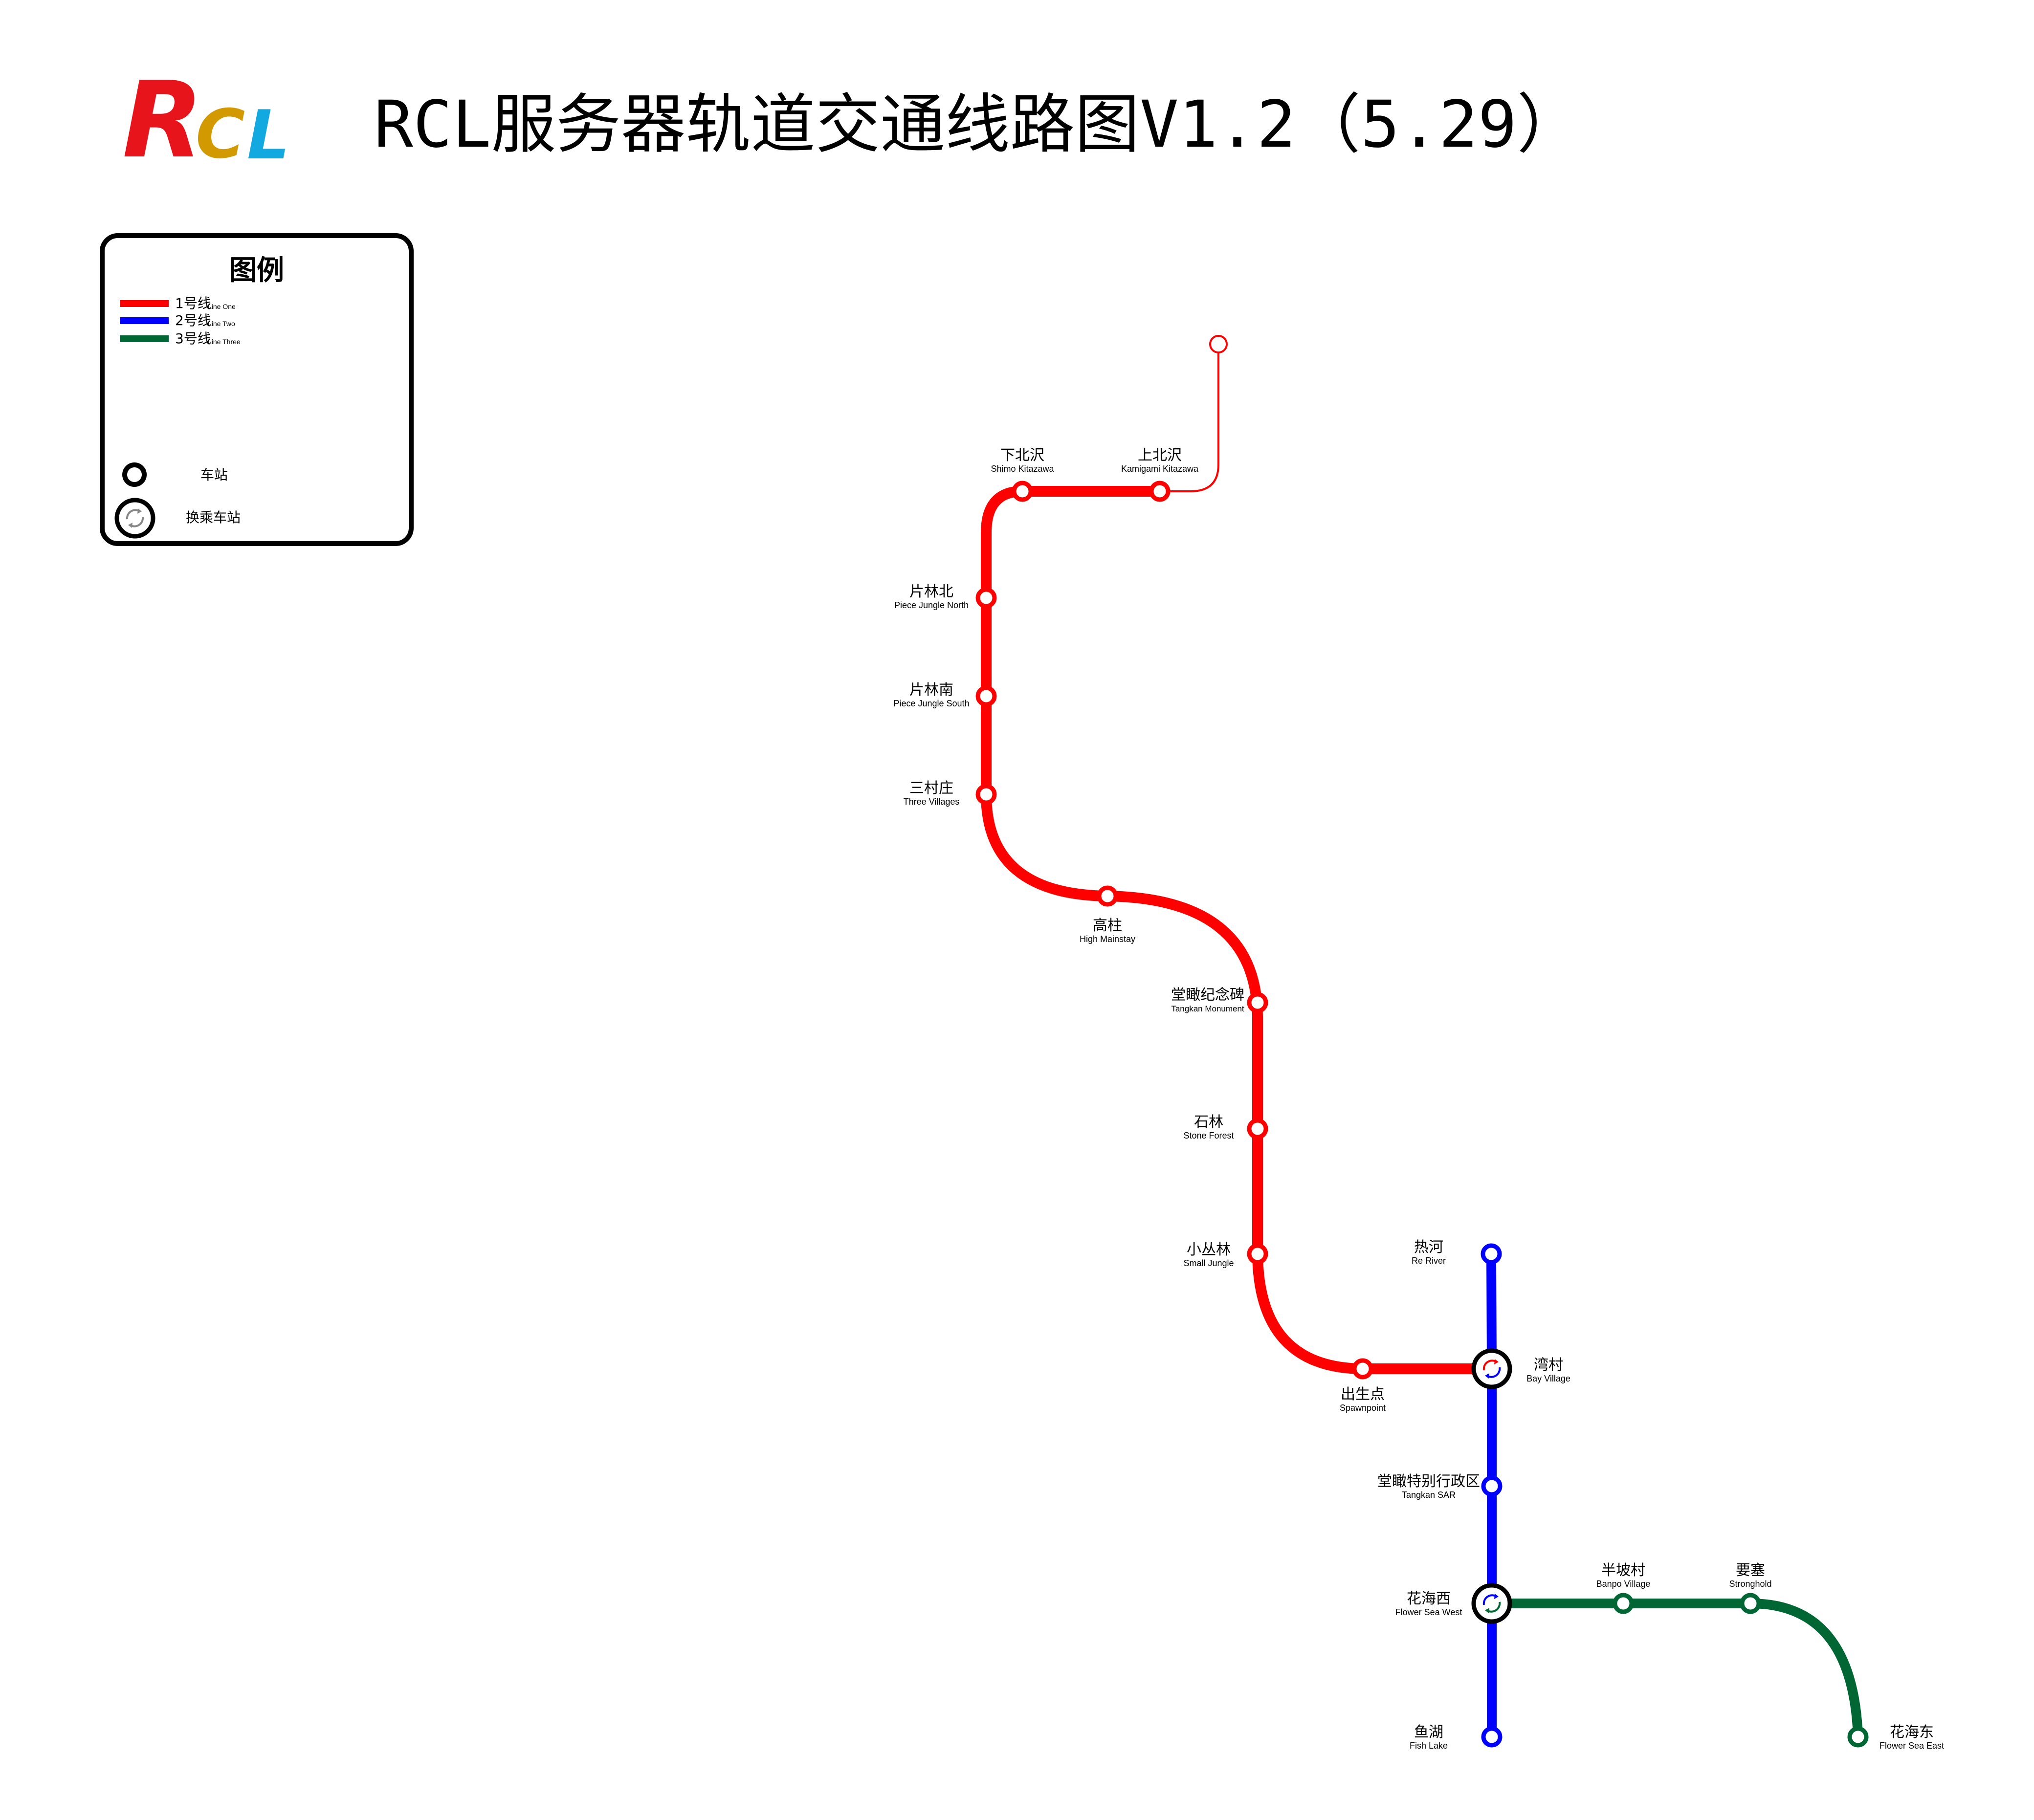 Image resolution: width=2034 pixels, height=1820 pixels. What do you see at coordinates (1457, 1252) in the screenshot?
I see `station-rehe: 热河 Re River` at bounding box center [1457, 1252].